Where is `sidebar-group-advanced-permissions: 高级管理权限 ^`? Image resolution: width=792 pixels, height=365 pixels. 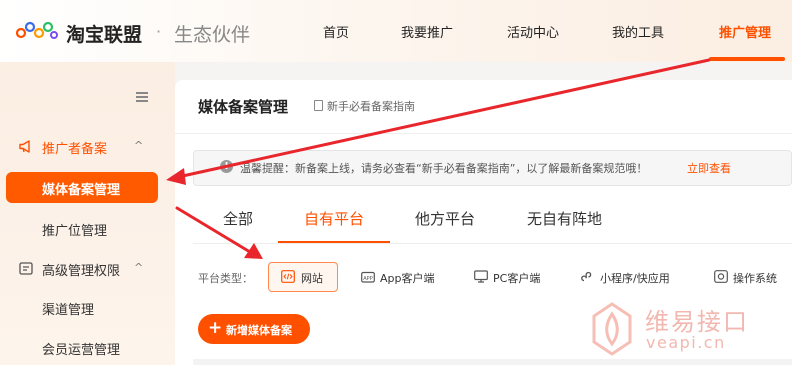
sidebar-group-advanced-permissions: 高级管理权限 ^ is located at coordinates (87, 268).